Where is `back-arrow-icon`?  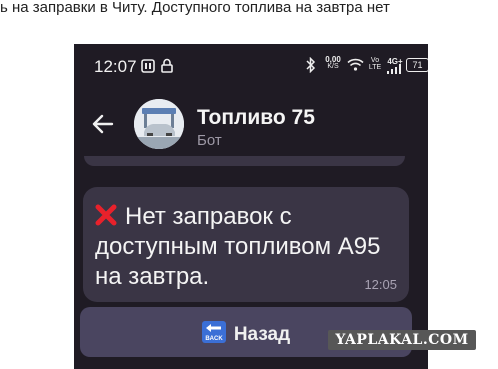
back-arrow-icon is located at coordinates (103, 124).